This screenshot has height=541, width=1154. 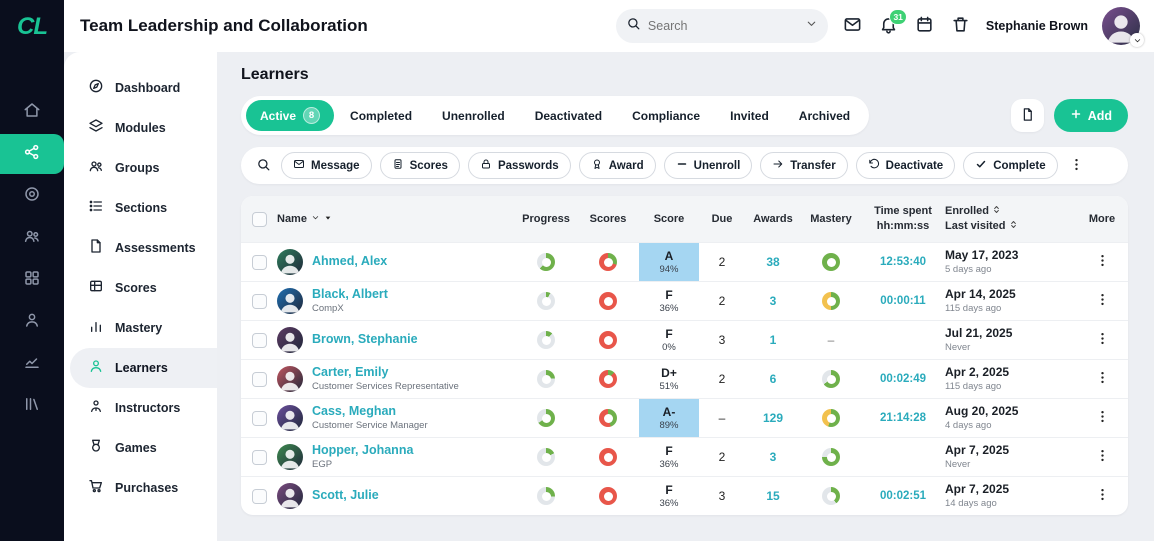 I want to click on sort-triangle-down-icon, so click(x=328, y=219).